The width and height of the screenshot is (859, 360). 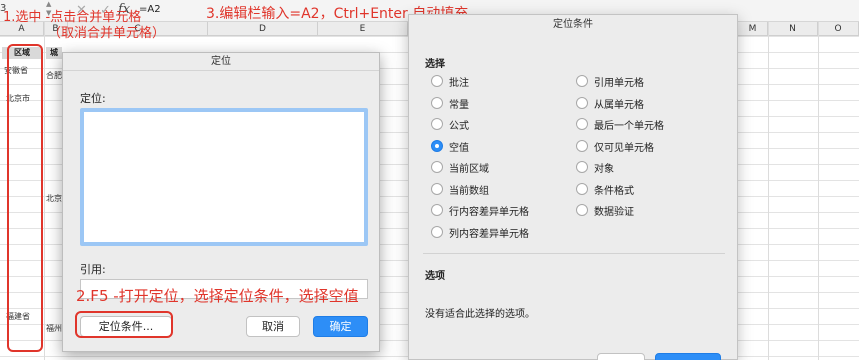 I want to click on column-header-o: O, so click(x=838, y=29).